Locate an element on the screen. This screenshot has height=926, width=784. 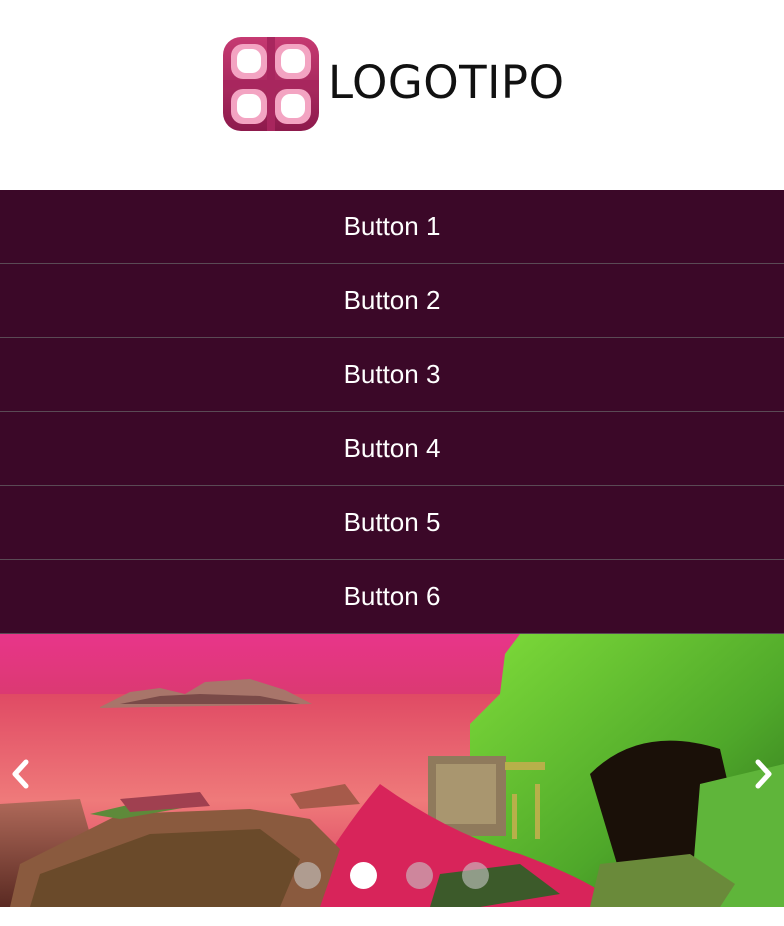
slider-pagination is located at coordinates (392, 876).